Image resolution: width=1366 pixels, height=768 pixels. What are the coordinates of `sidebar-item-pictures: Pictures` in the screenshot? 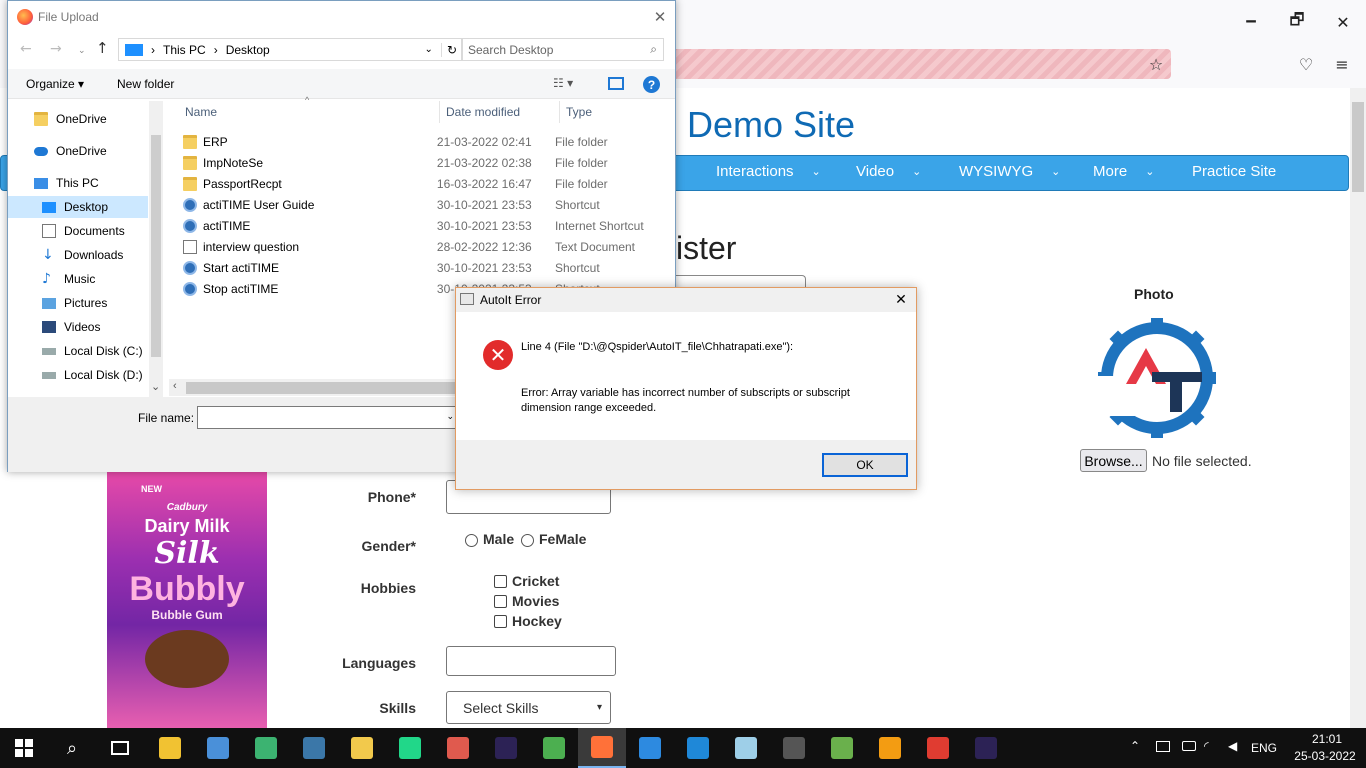 It's located at (78, 303).